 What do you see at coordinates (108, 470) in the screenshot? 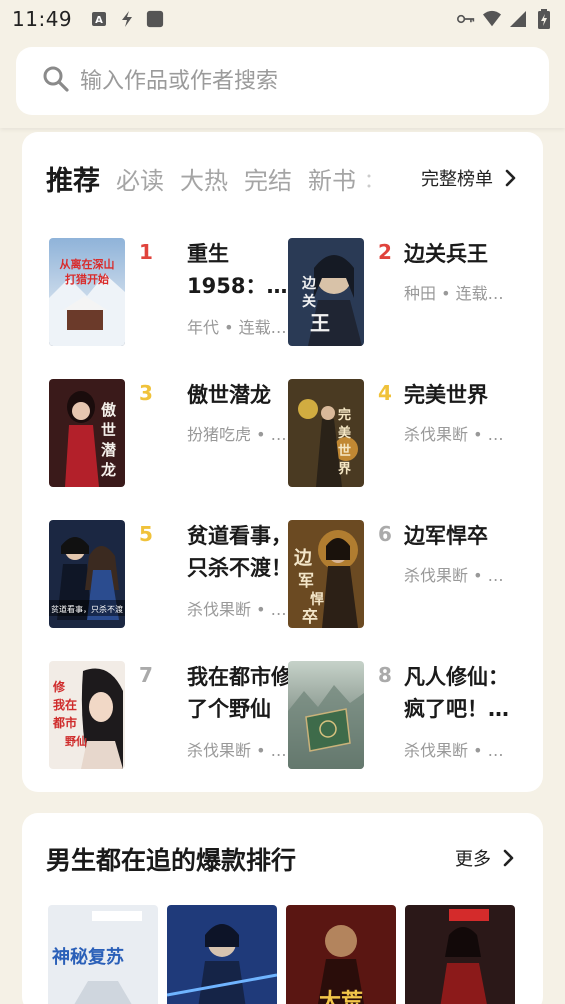
I see `svg-text: 龙` at bounding box center [108, 470].